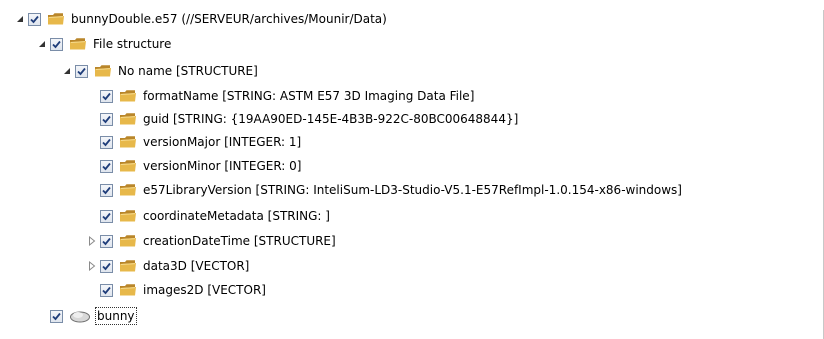 The image size is (824, 339). Describe the element at coordinates (80, 316) in the screenshot. I see `cloud-icon` at that location.